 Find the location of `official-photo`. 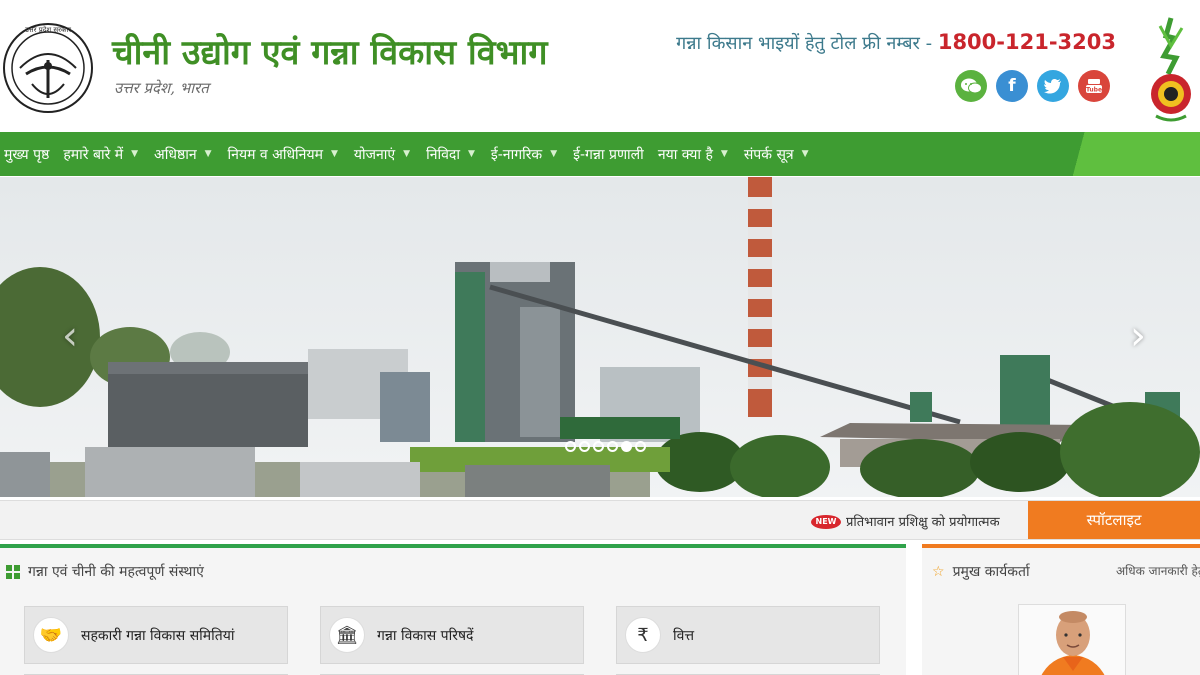

official-photo is located at coordinates (1072, 639).